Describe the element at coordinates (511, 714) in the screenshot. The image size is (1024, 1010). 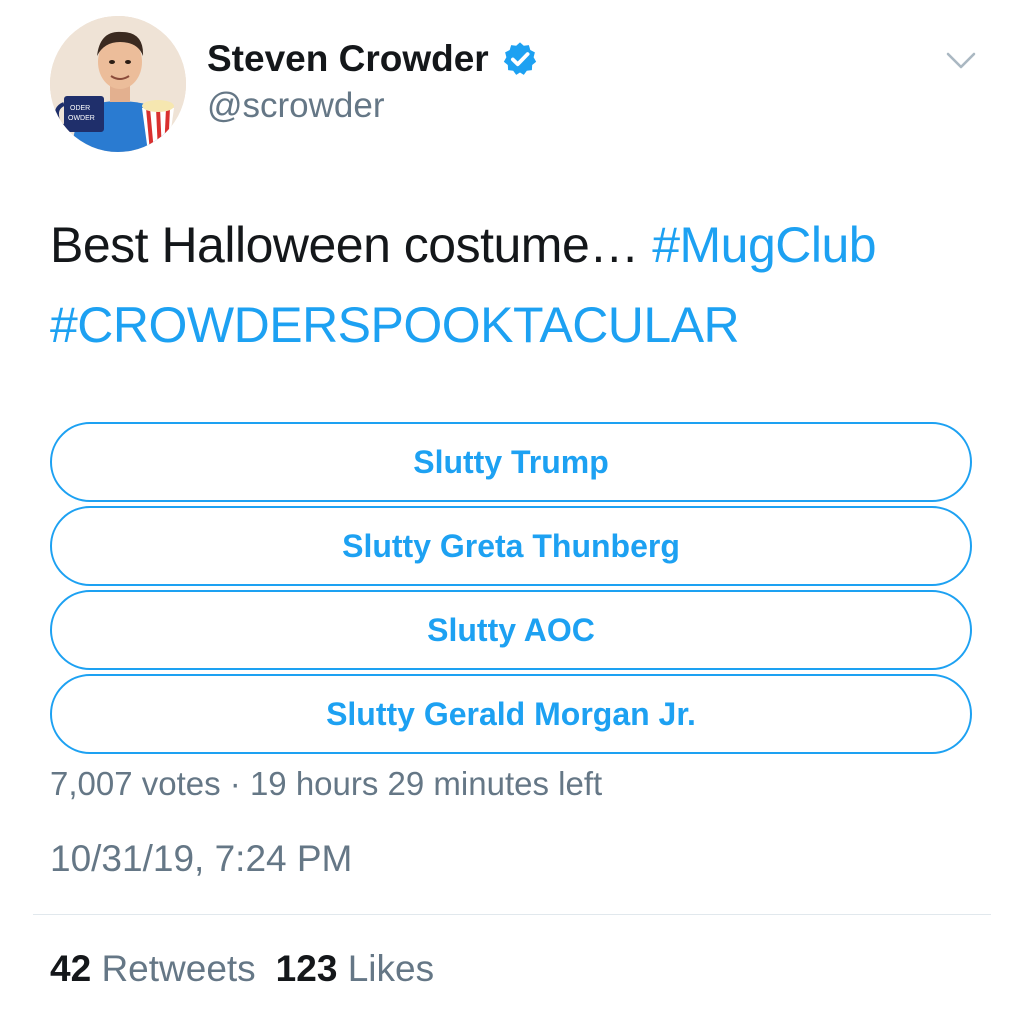
I see `poll-option: Slutty Gerald Morgan Jr.` at that location.